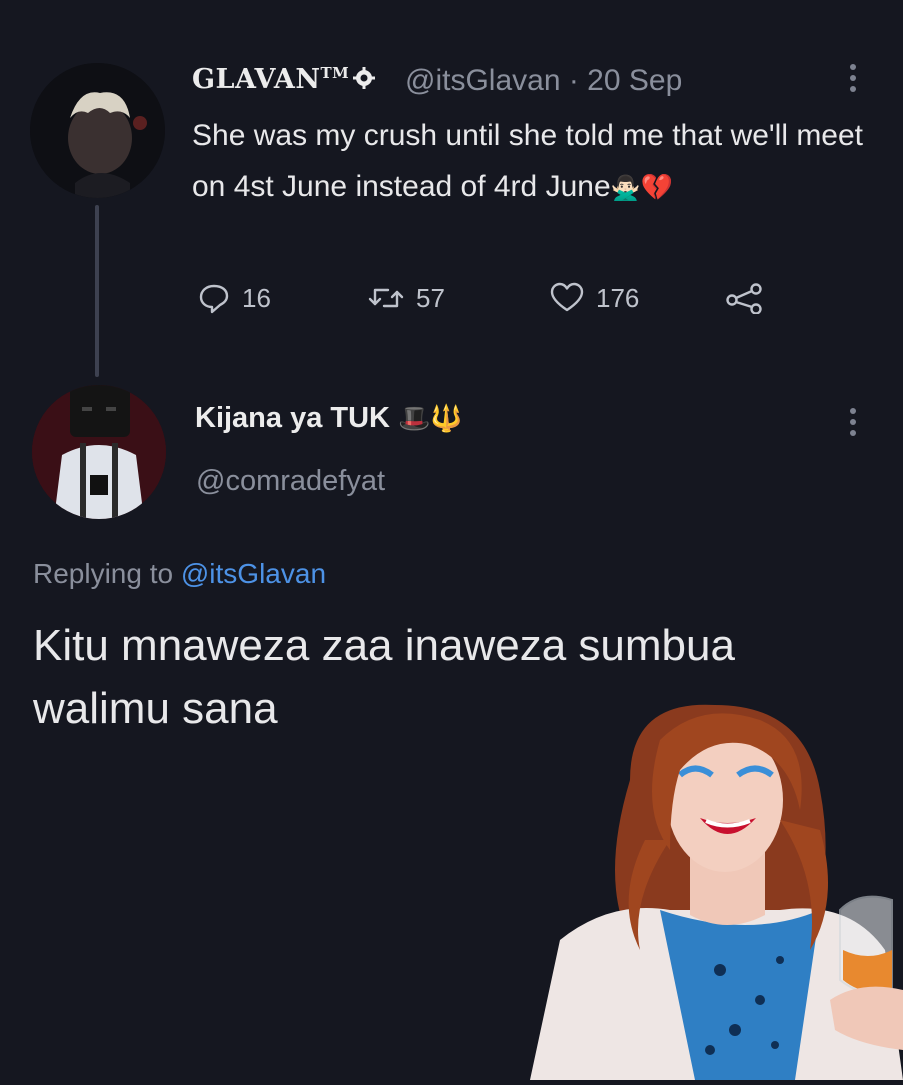  Describe the element at coordinates (214, 298) in the screenshot. I see `reply-icon` at that location.